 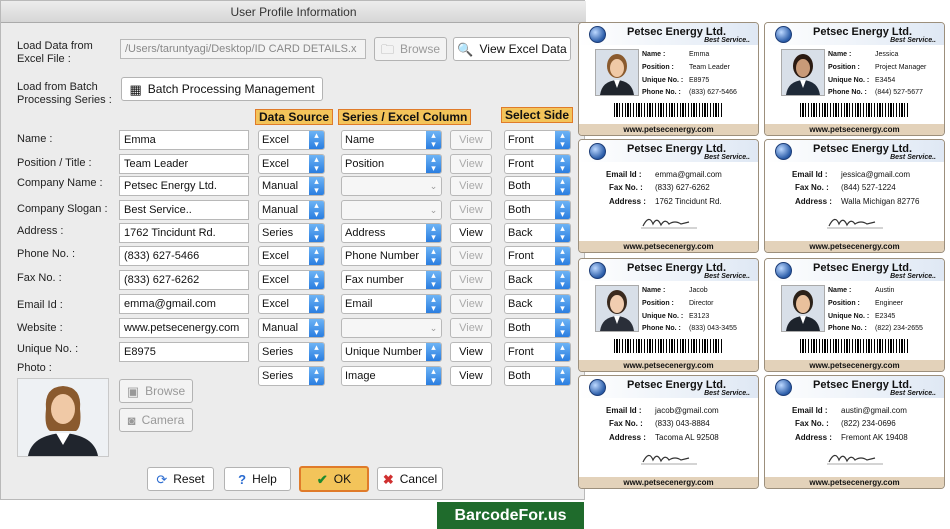 What do you see at coordinates (410, 49) in the screenshot?
I see `browse-excel-button: 🗀 Browse` at bounding box center [410, 49].